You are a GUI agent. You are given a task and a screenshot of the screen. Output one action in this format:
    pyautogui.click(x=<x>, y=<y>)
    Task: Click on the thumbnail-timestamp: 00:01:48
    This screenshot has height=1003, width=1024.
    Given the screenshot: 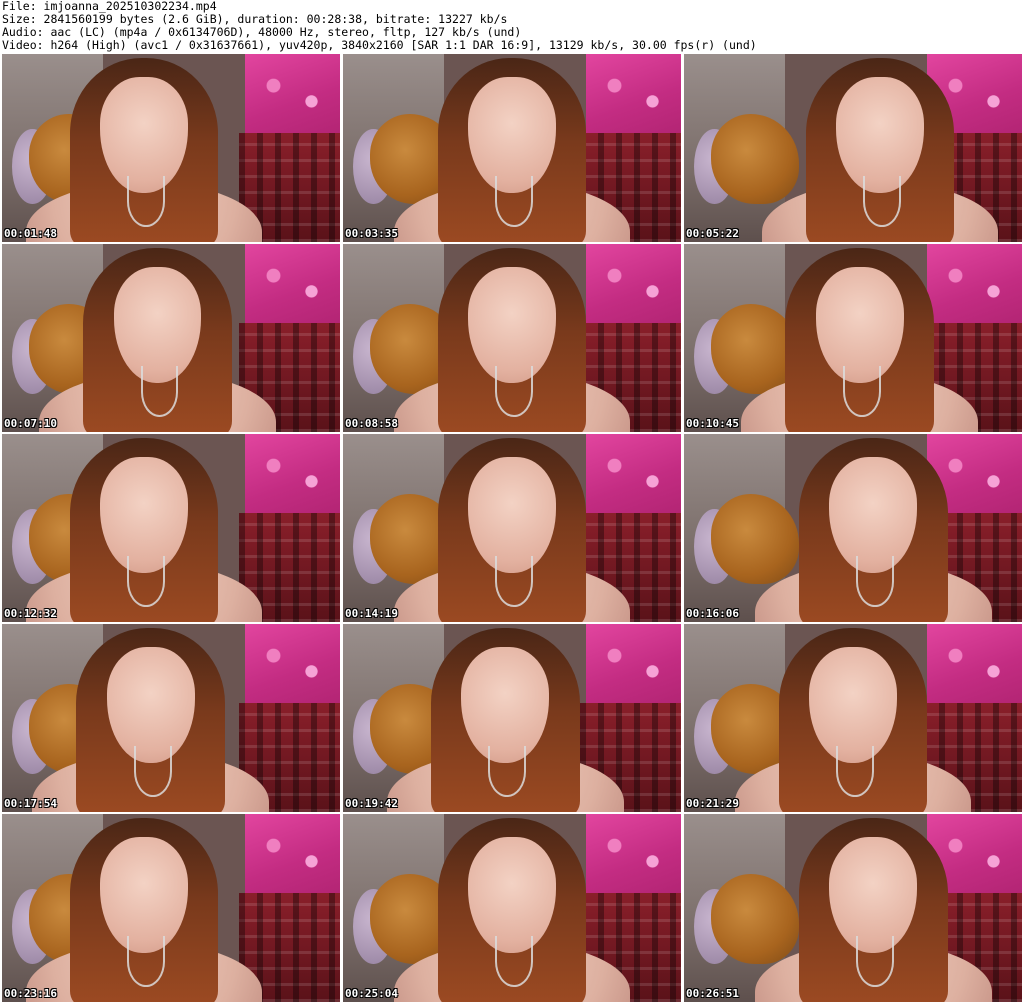 What is the action you would take?
    pyautogui.click(x=30, y=233)
    